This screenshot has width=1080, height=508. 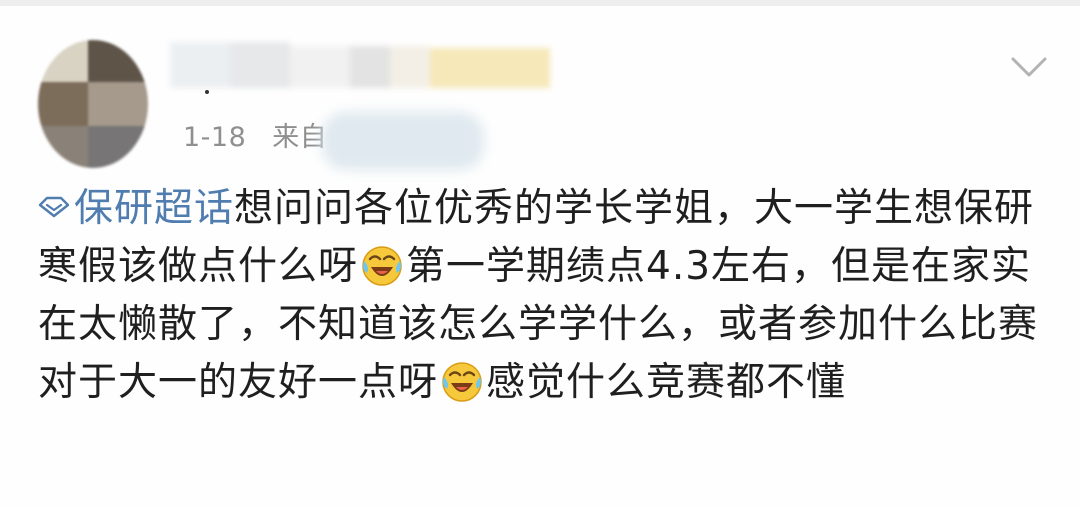 I want to click on top-divider, so click(x=540, y=3).